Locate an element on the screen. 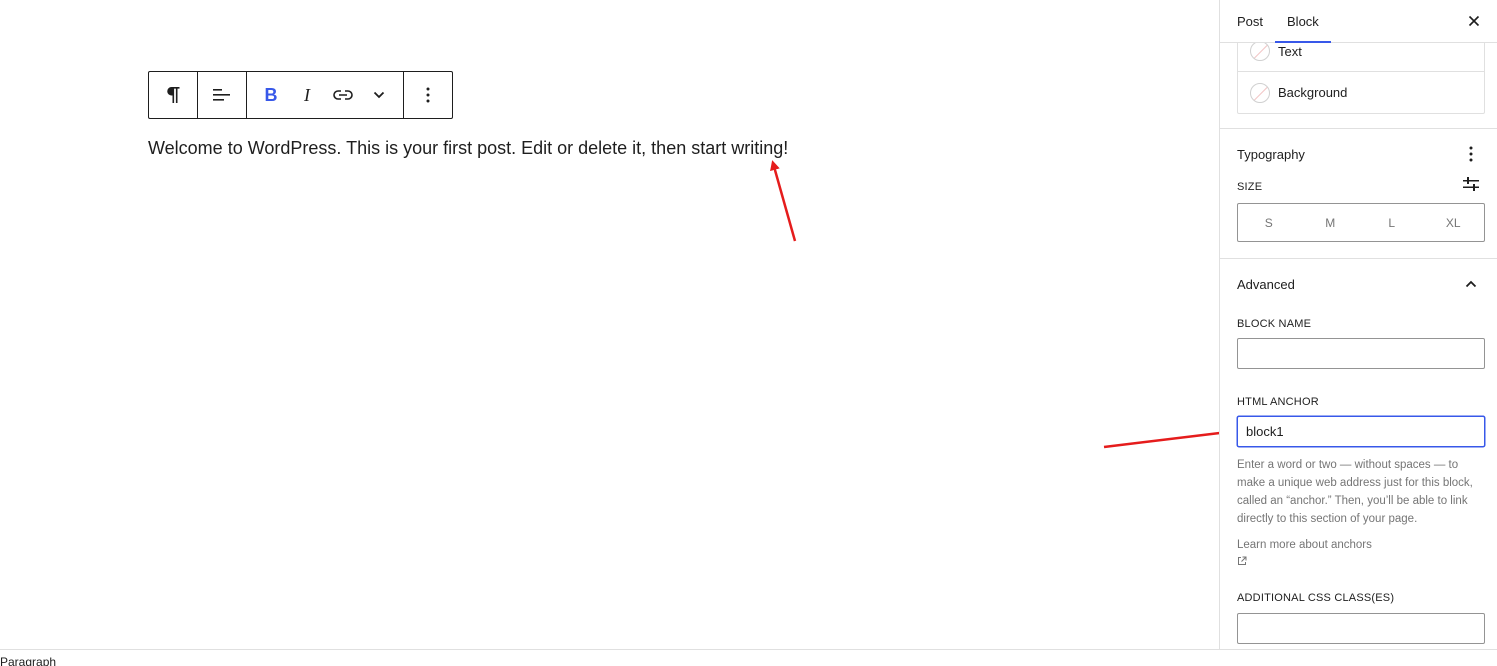  chevron-down-icon is located at coordinates (379, 95).